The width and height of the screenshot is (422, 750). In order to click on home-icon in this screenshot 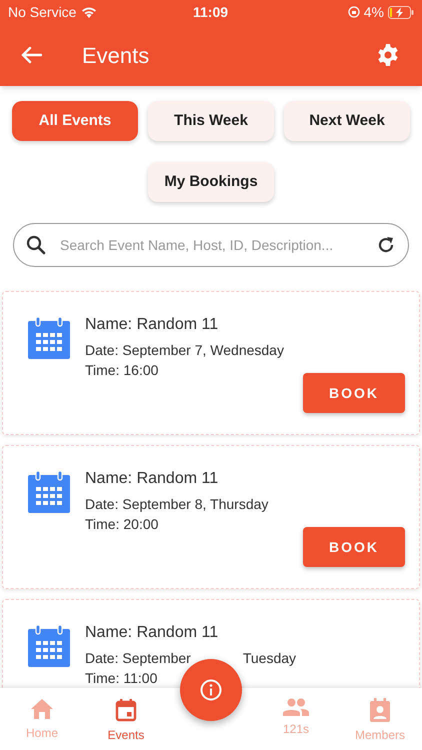, I will do `click(42, 709)`.